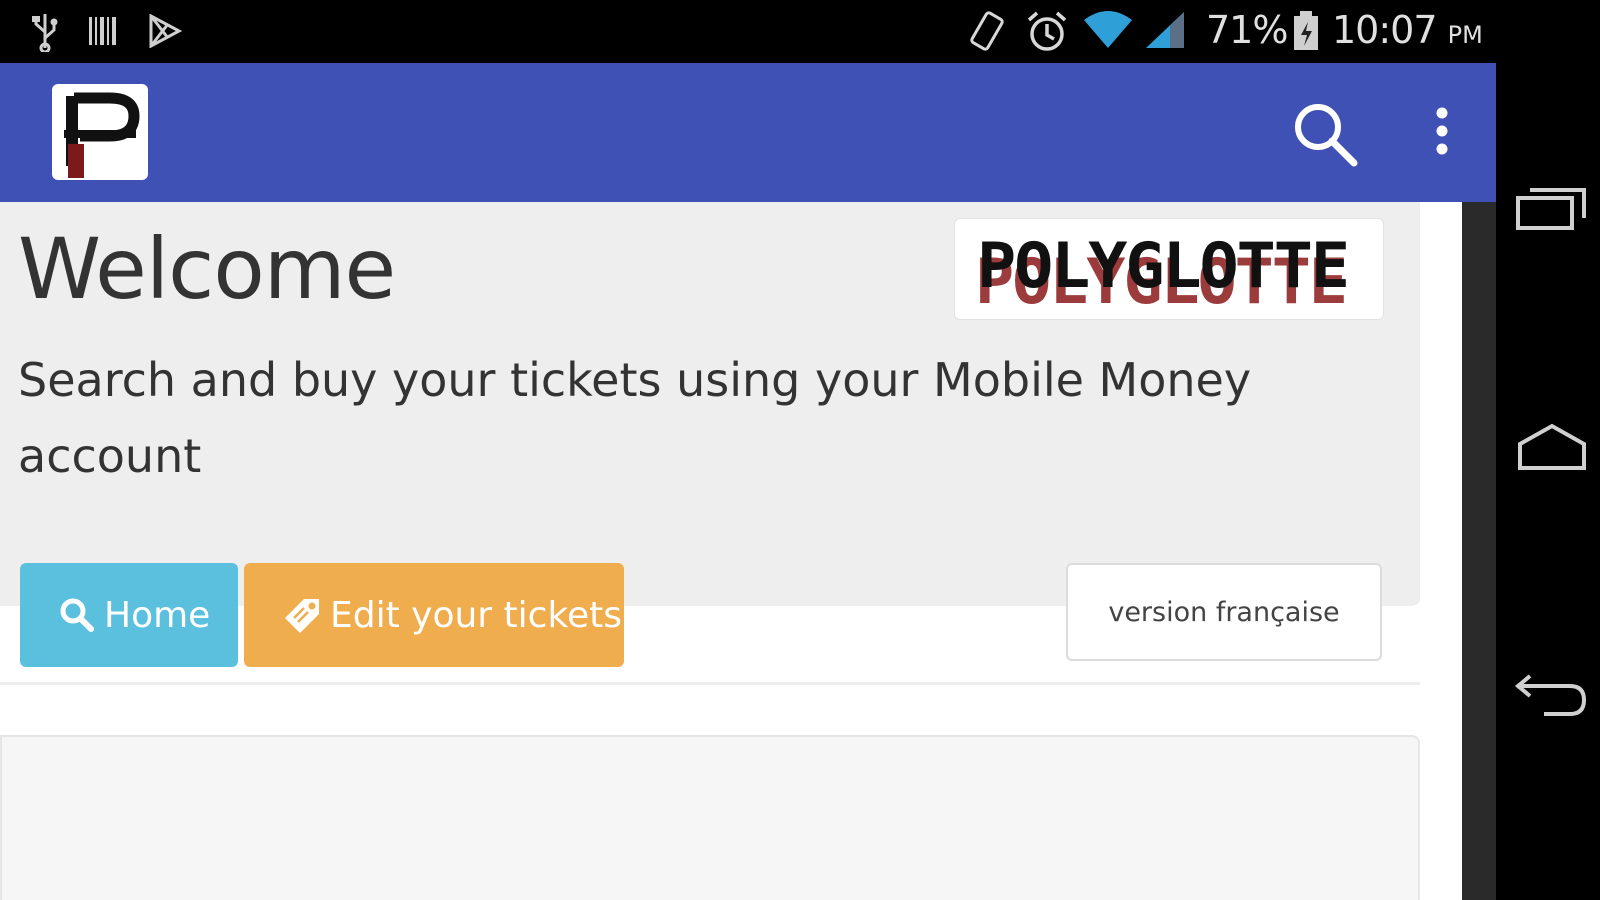 The image size is (1600, 900). I want to click on recent-apps-icon, so click(1551, 209).